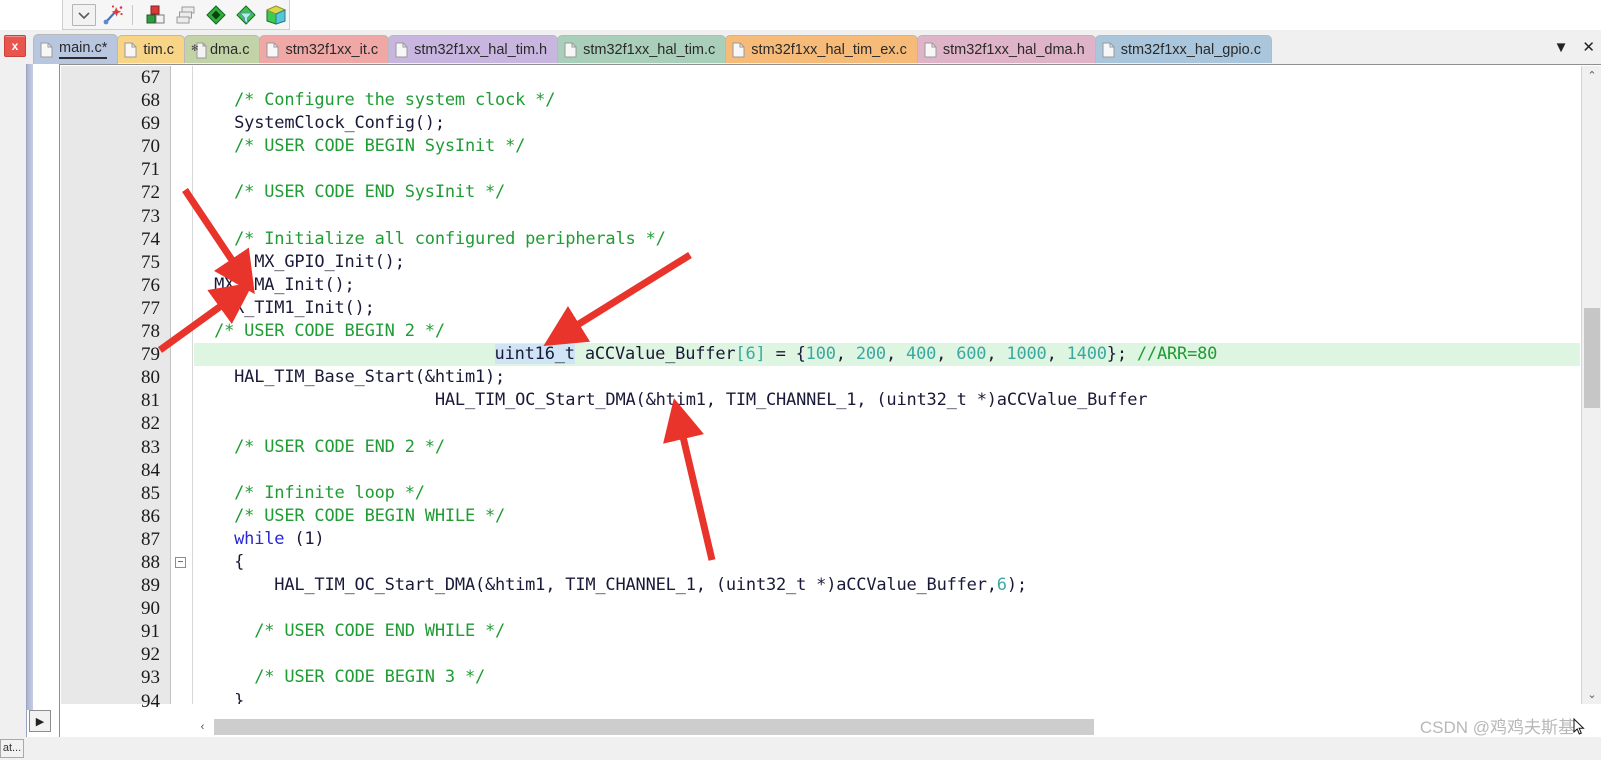 The width and height of the screenshot is (1601, 760). Describe the element at coordinates (182, 385) in the screenshot. I see `code-fold-column: −` at that location.